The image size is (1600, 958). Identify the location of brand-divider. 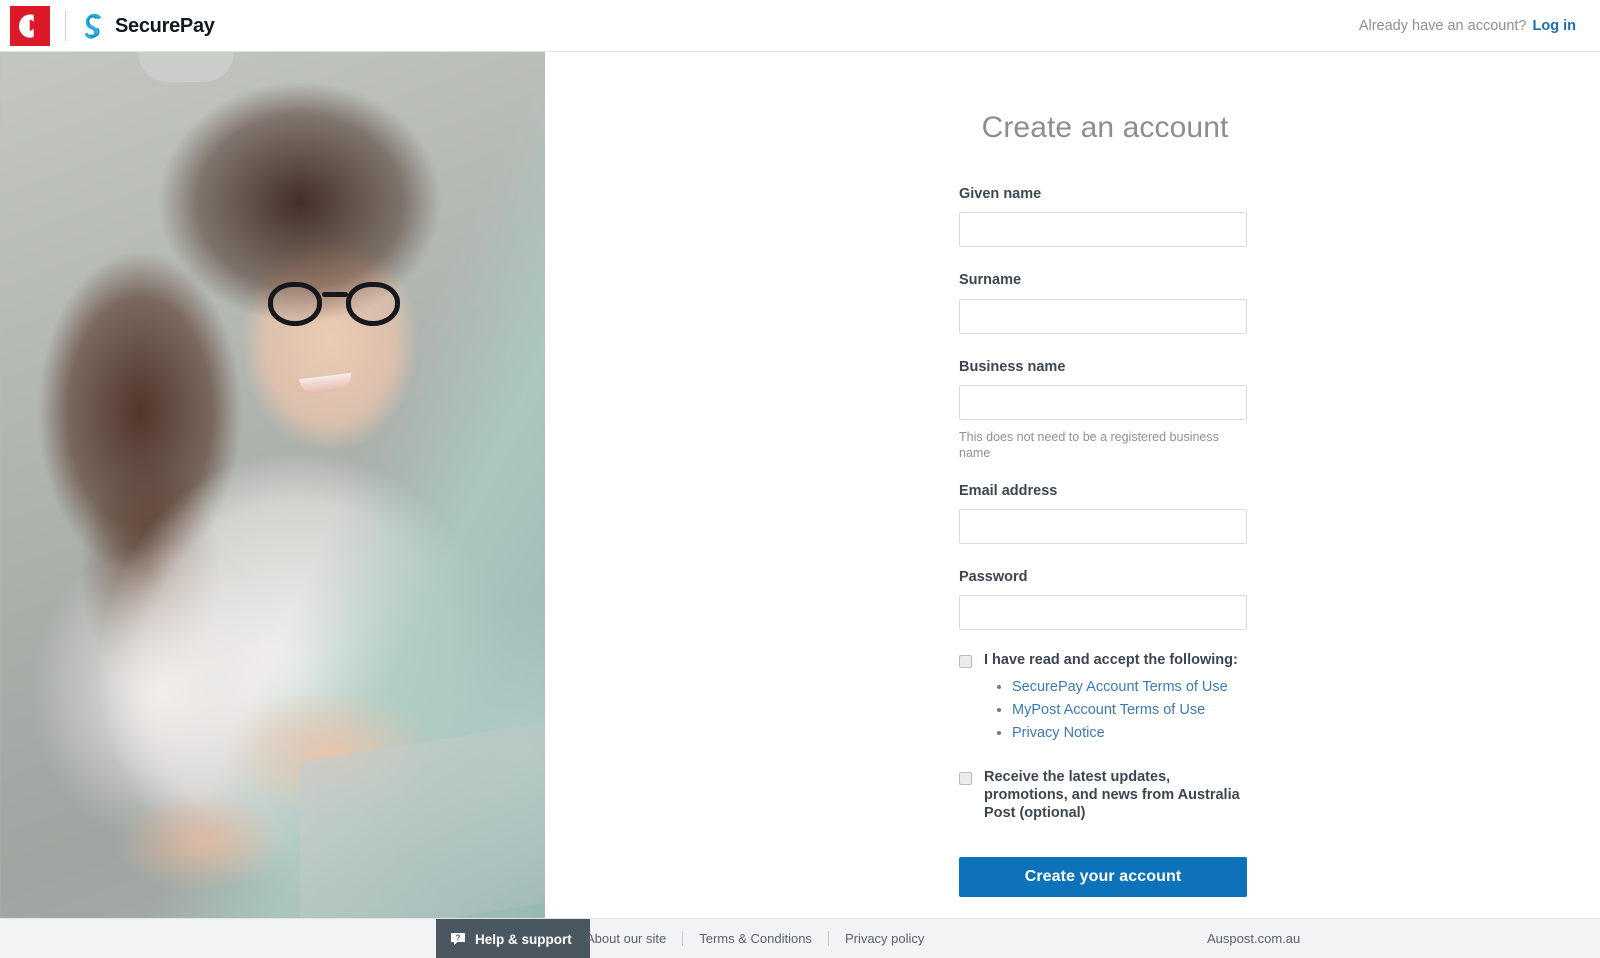
(65, 25).